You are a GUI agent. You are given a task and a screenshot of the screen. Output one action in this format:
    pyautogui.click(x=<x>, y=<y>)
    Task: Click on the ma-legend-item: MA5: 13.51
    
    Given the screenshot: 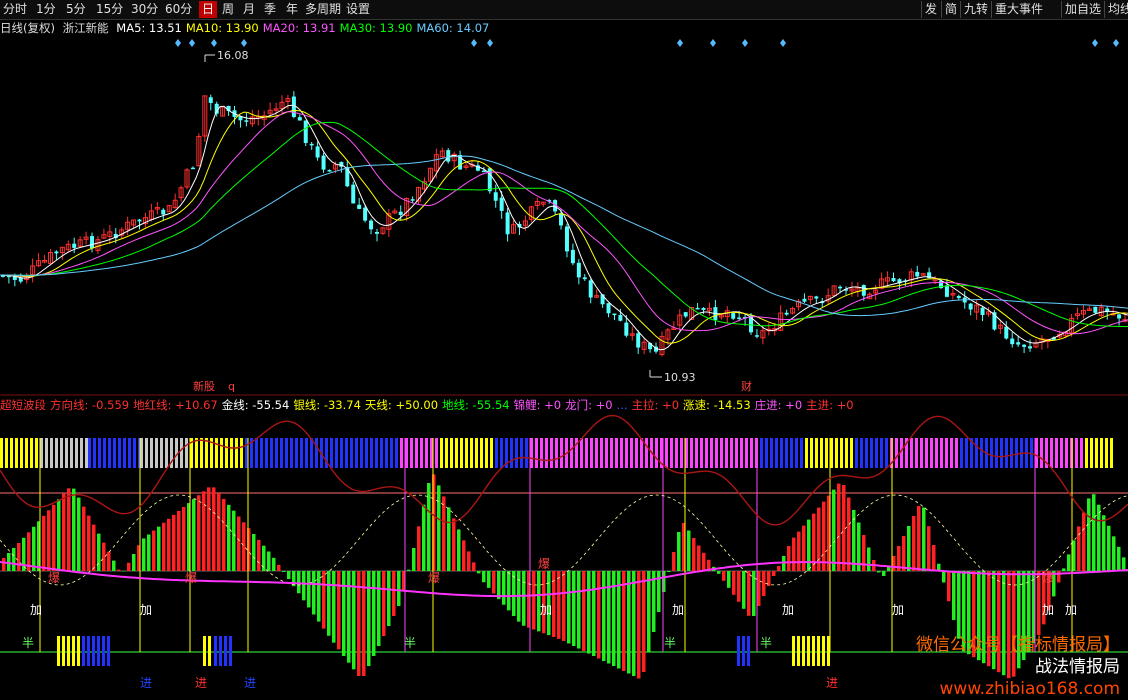 What is the action you would take?
    pyautogui.click(x=149, y=28)
    